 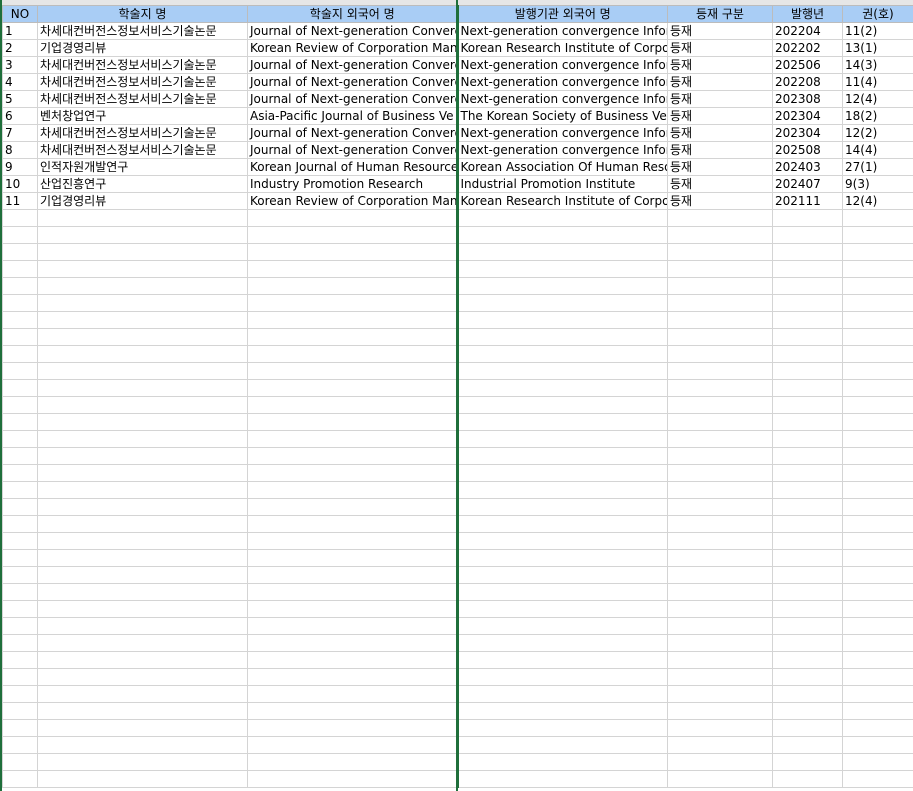 I want to click on cell-no: 2, so click(x=20, y=48).